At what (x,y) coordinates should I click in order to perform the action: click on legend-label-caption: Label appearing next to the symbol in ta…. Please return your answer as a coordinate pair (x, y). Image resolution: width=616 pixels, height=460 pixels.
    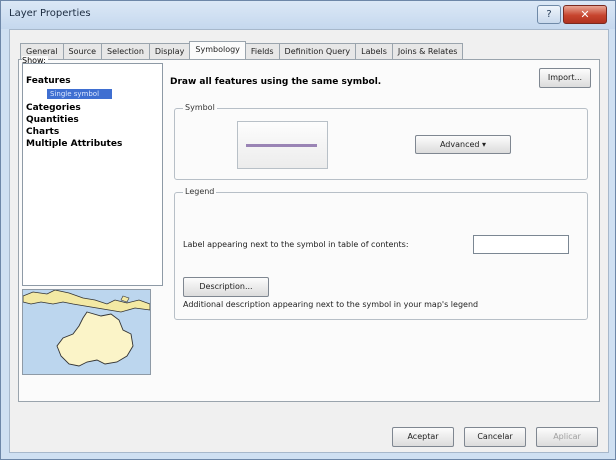
    Looking at the image, I should click on (296, 244).